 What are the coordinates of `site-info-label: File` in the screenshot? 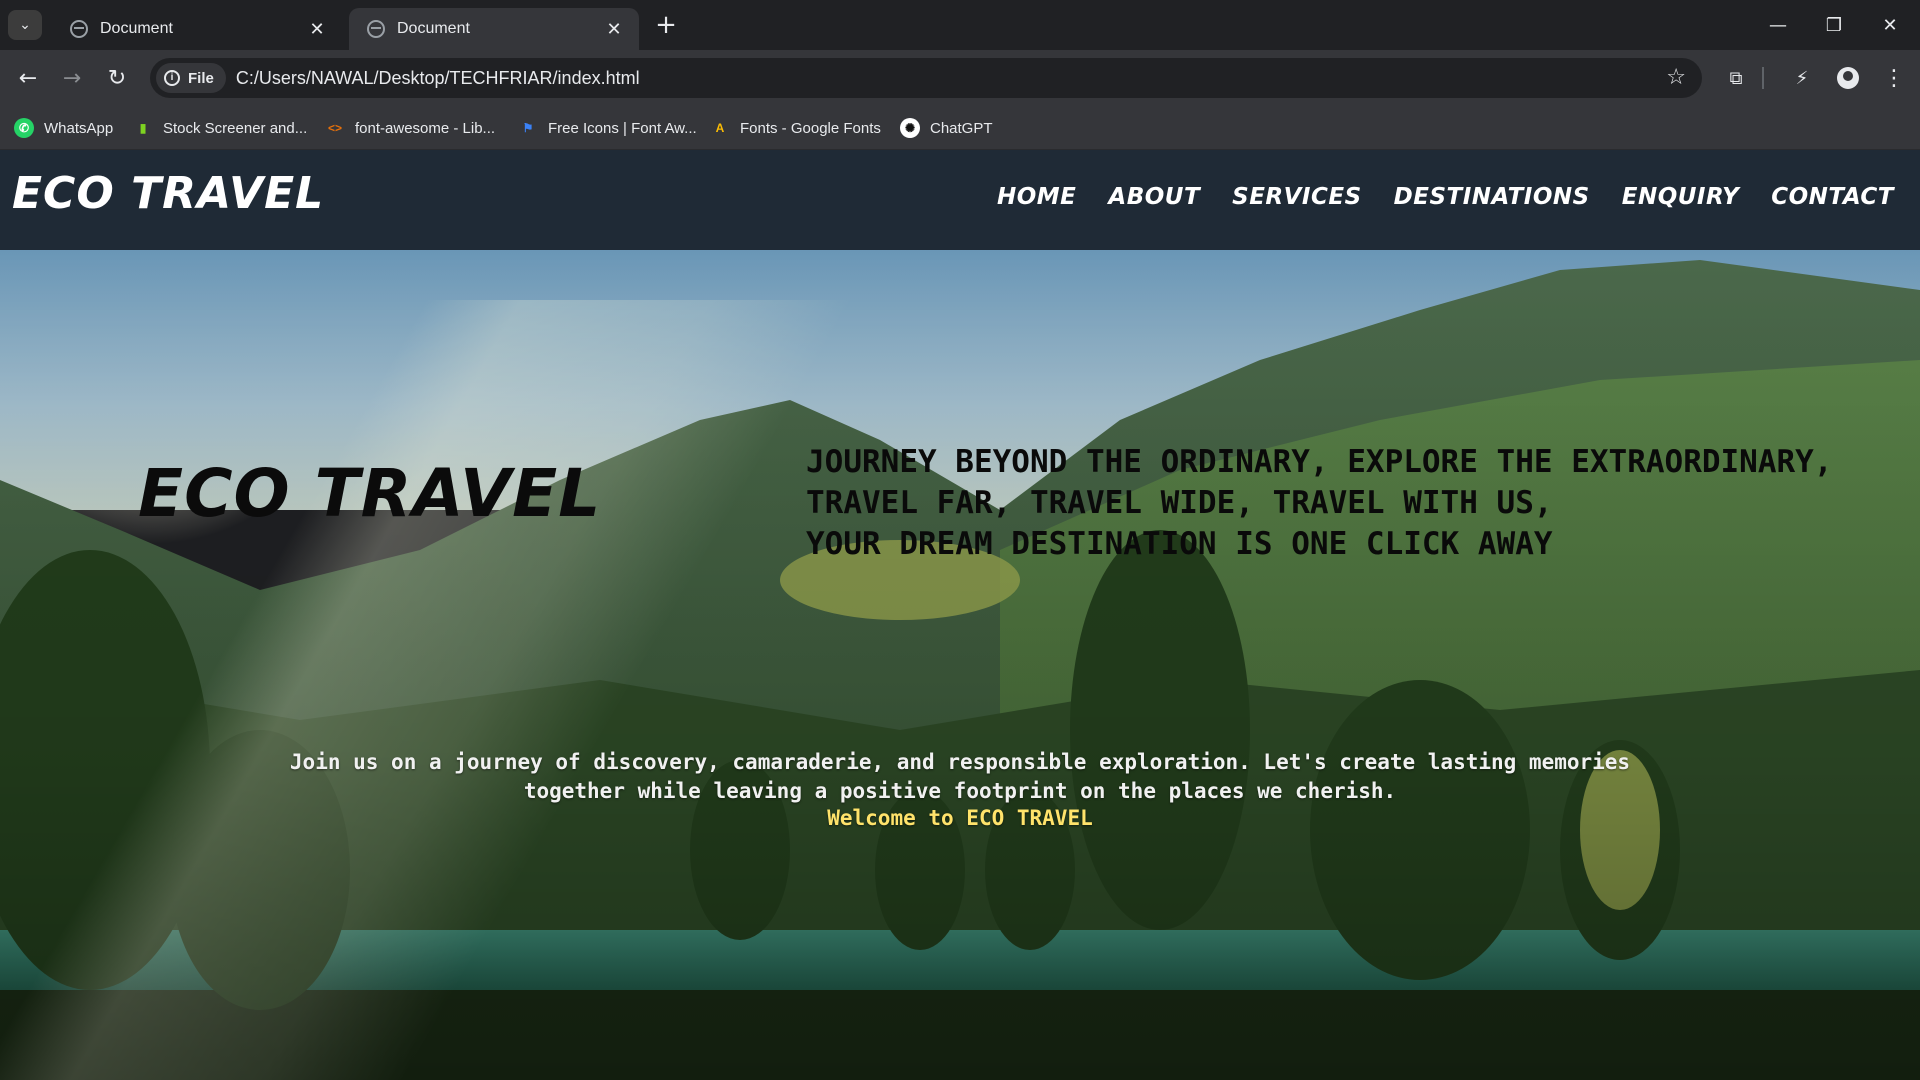 It's located at (201, 78).